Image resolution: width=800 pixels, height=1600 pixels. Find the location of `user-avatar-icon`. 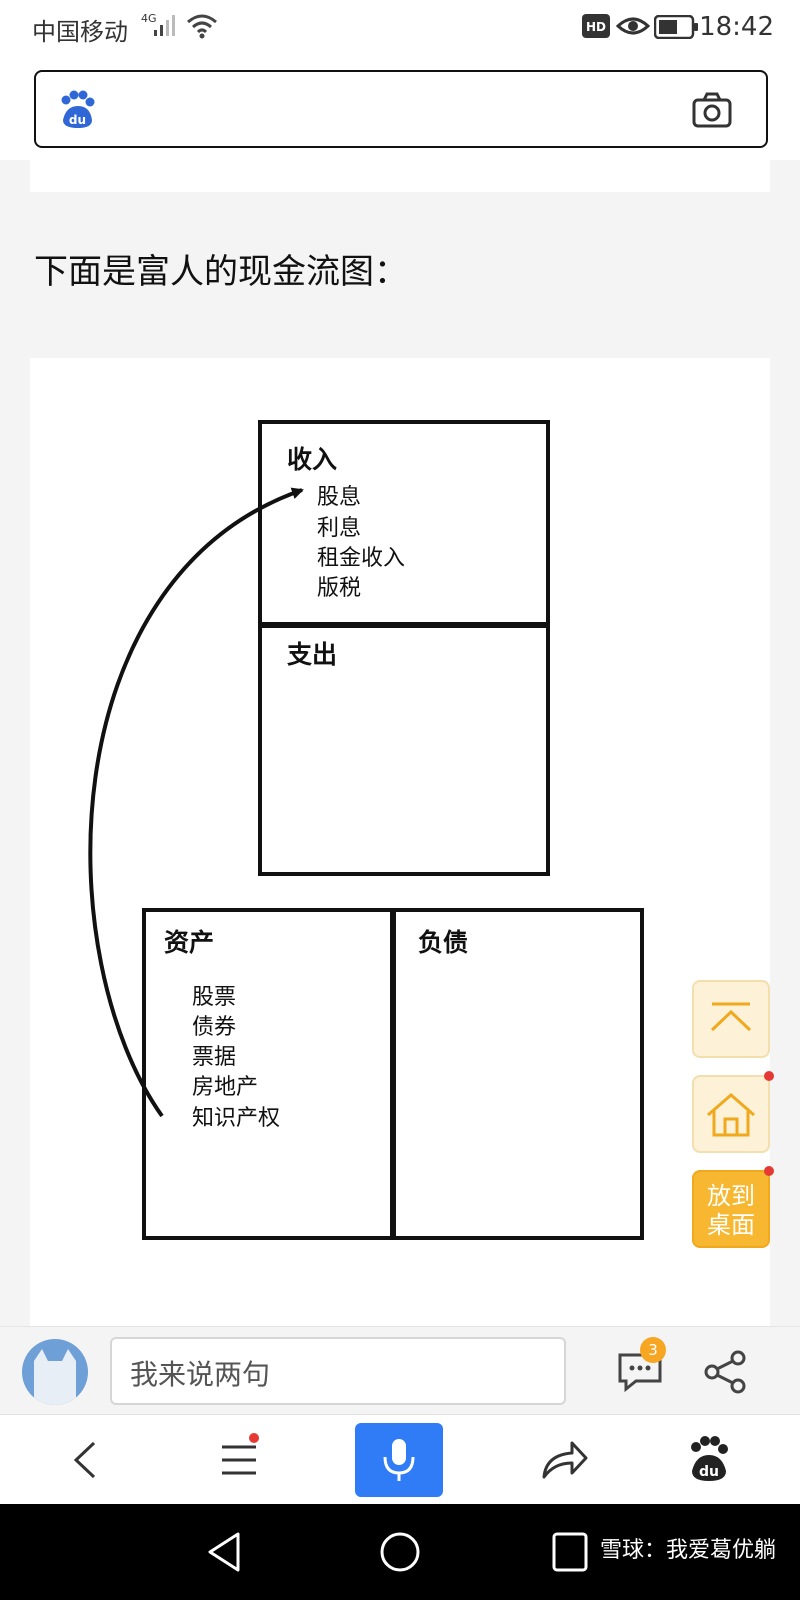

user-avatar-icon is located at coordinates (55, 1377).